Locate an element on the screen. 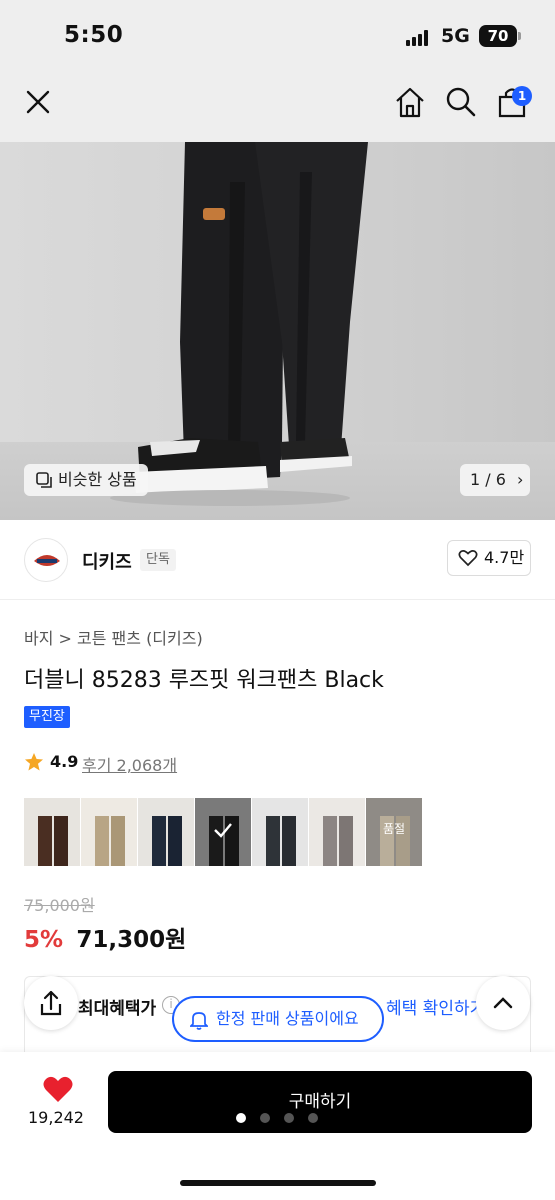 This screenshot has height=1200, width=555. swatch-black-selected is located at coordinates (223, 832).